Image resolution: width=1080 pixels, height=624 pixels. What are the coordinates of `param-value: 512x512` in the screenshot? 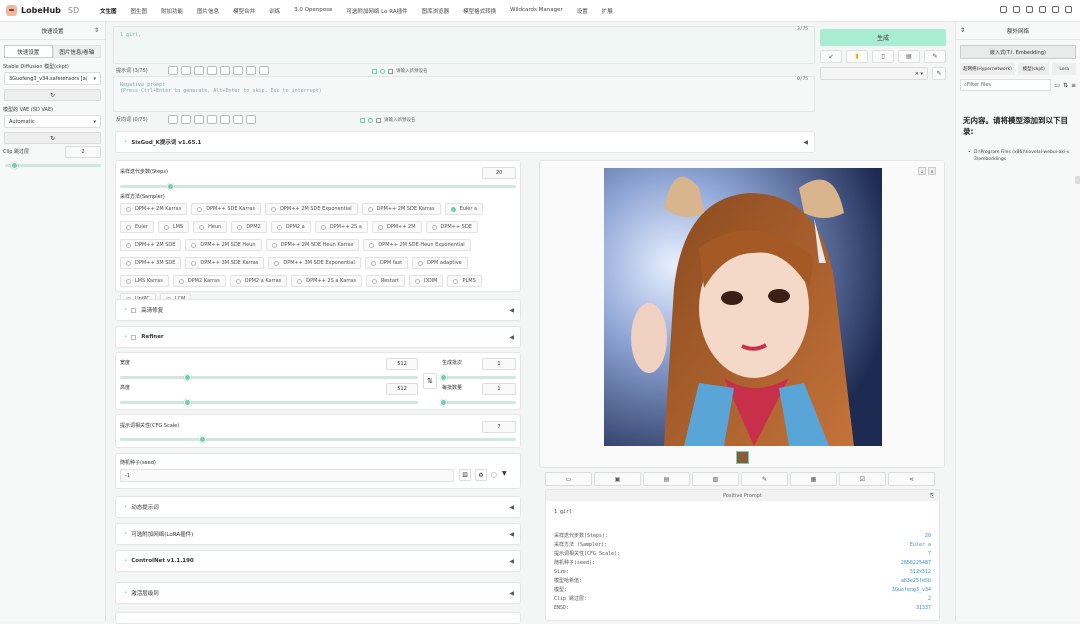 It's located at (920, 572).